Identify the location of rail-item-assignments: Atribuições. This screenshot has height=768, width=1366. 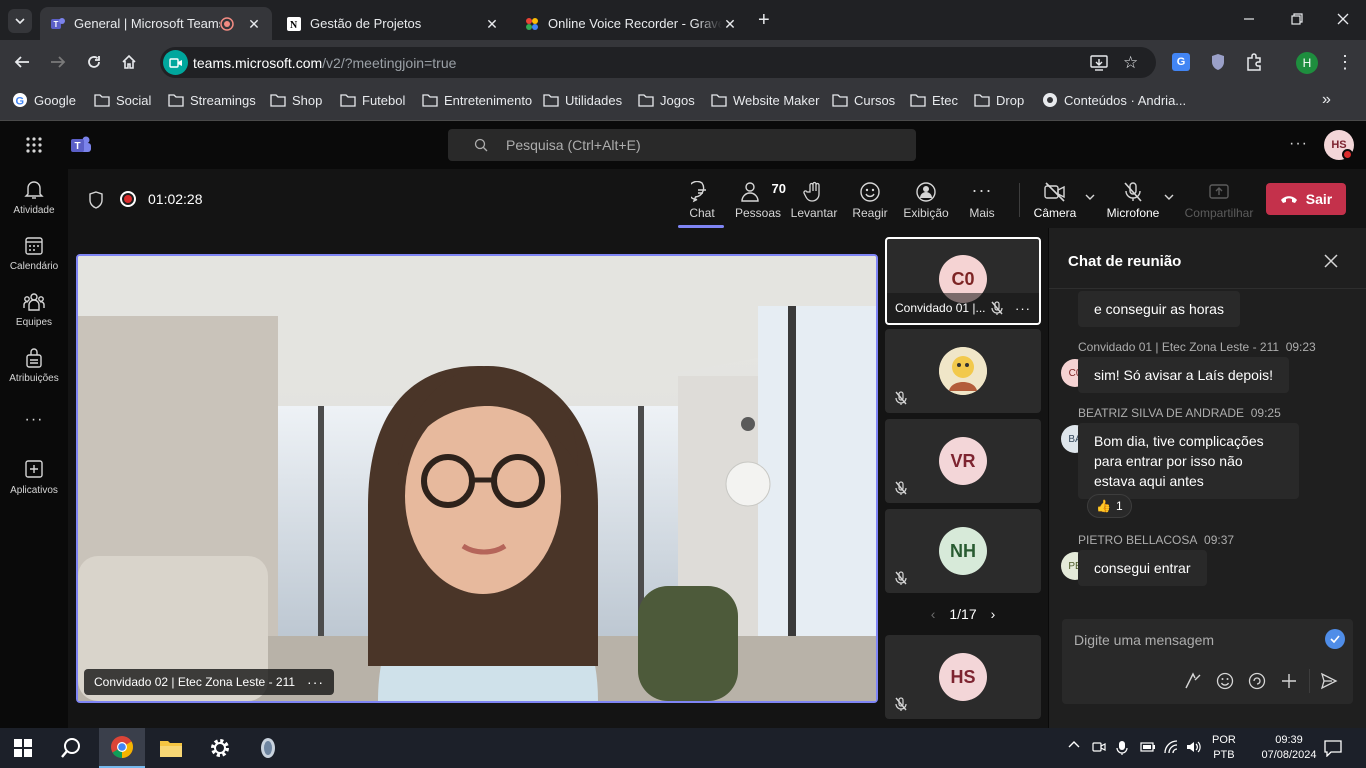
(34, 365).